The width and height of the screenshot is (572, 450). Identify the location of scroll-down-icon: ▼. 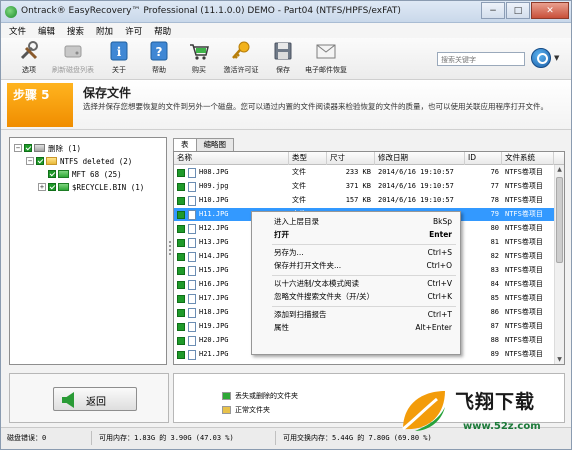
(559, 359).